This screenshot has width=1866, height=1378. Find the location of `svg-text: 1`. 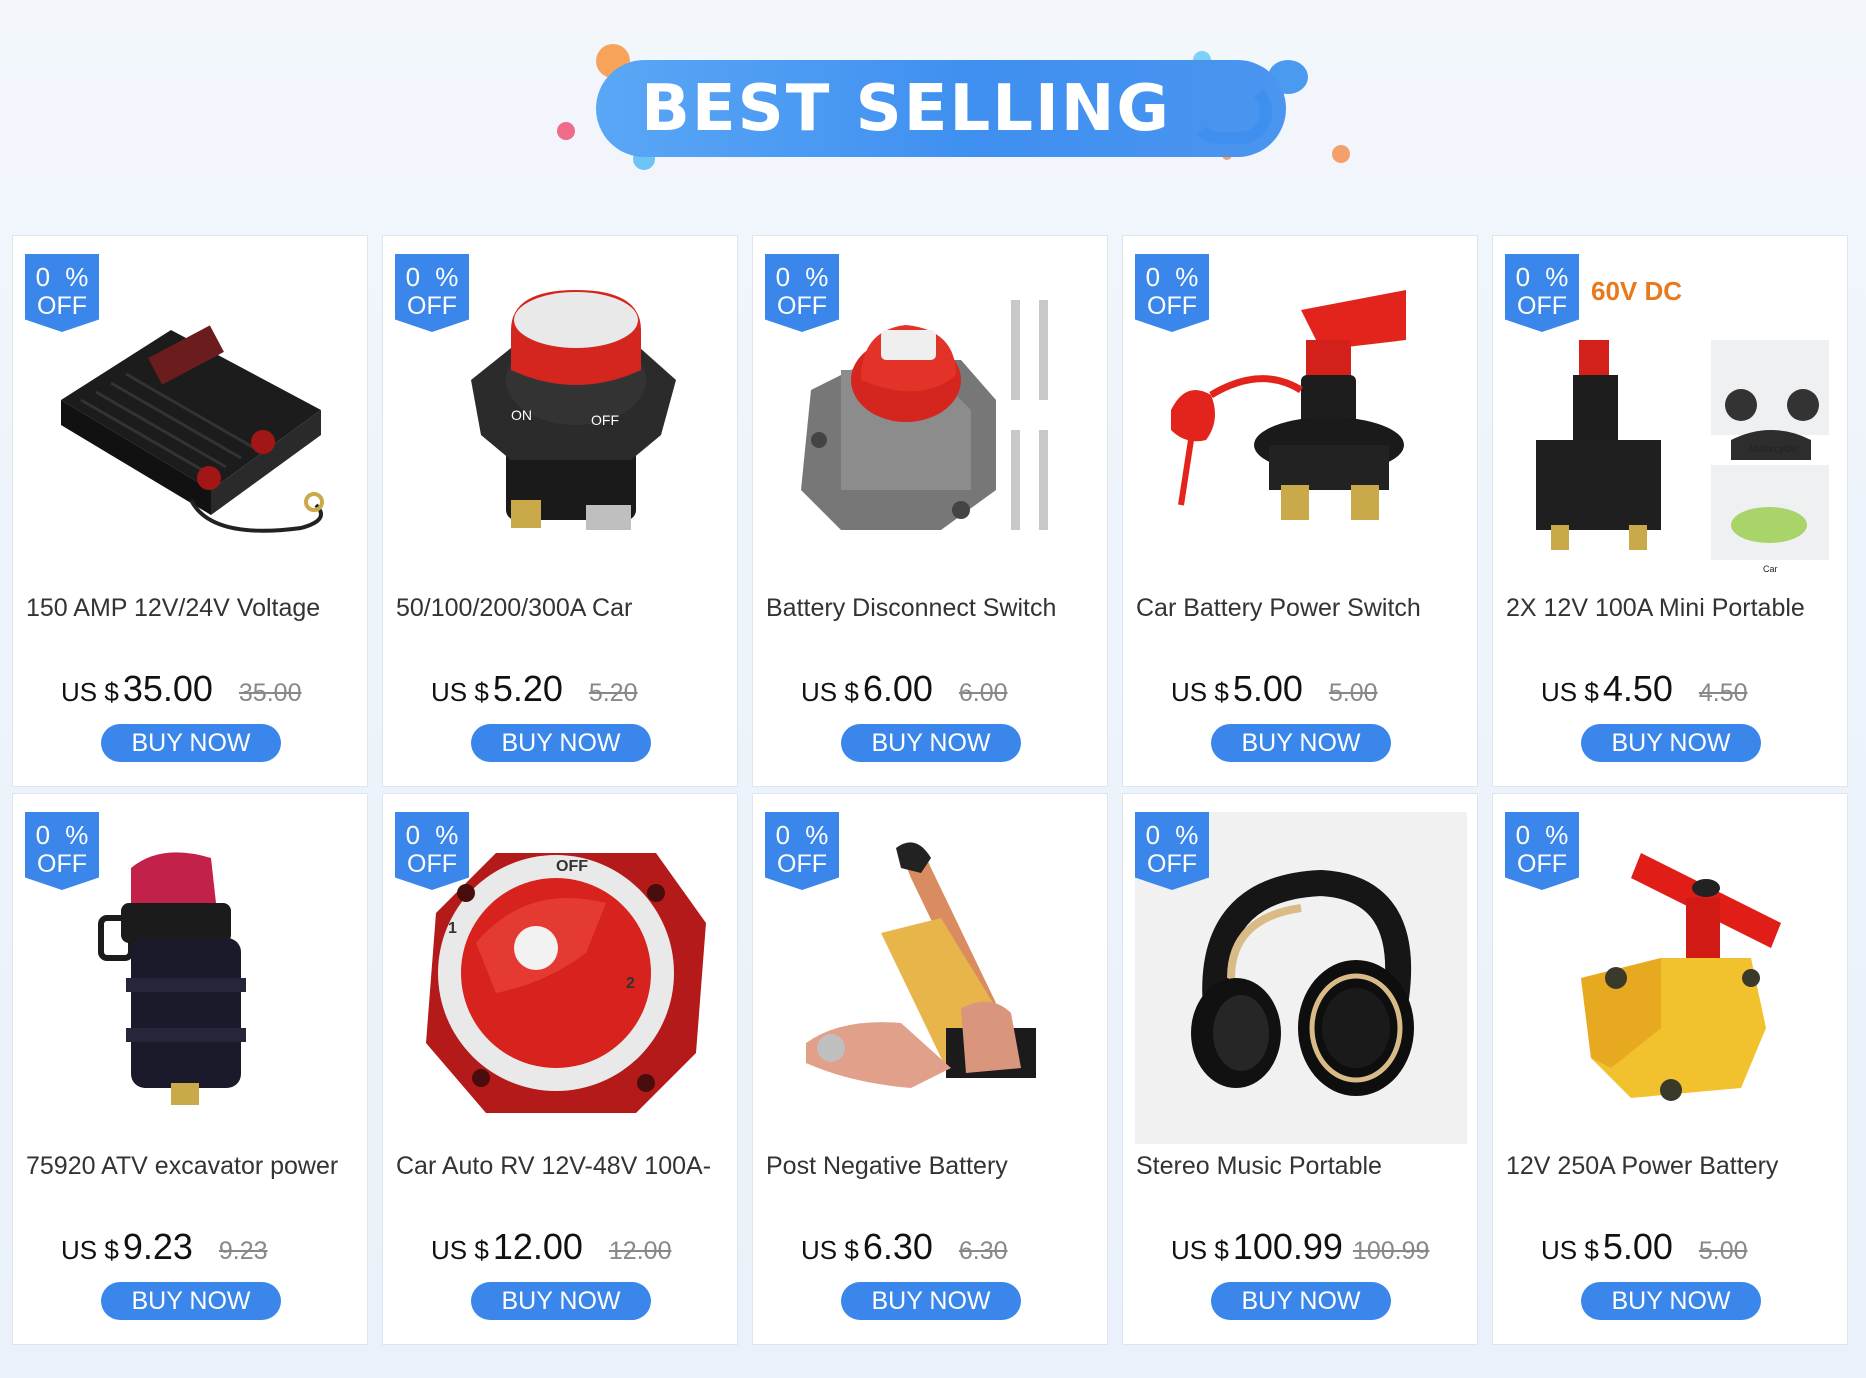

svg-text: 1 is located at coordinates (452, 928).